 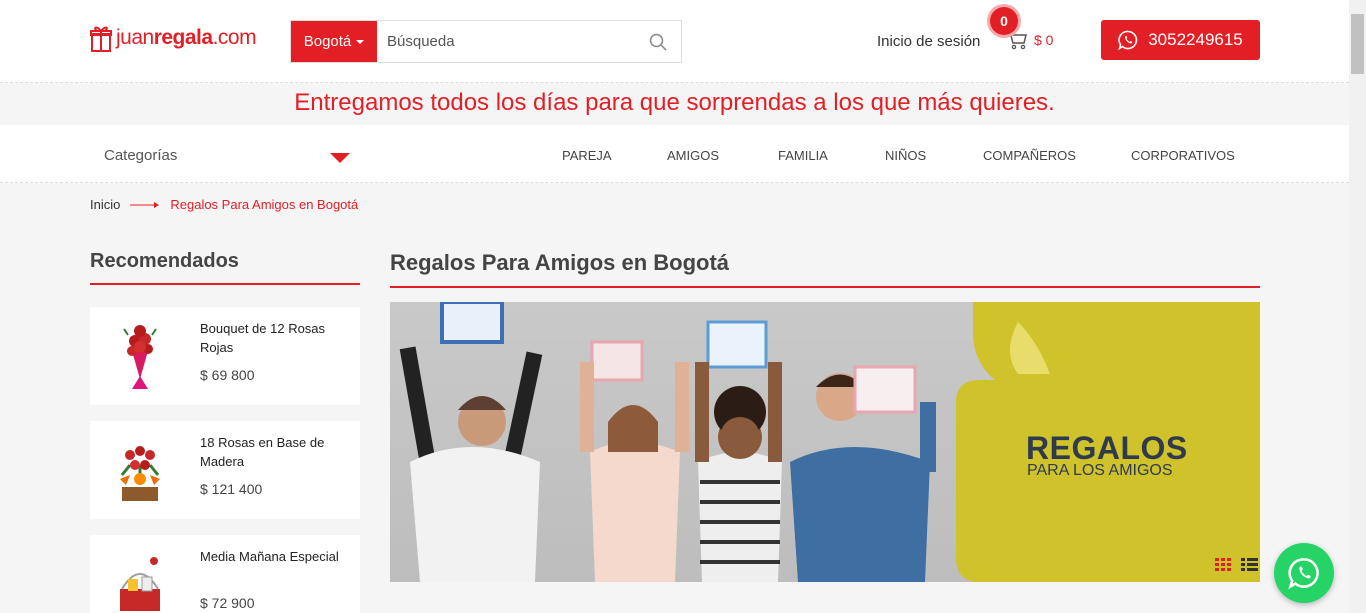 What do you see at coordinates (263, 338) in the screenshot?
I see `product-name: Bouquet de 12 Rosas Rojas` at bounding box center [263, 338].